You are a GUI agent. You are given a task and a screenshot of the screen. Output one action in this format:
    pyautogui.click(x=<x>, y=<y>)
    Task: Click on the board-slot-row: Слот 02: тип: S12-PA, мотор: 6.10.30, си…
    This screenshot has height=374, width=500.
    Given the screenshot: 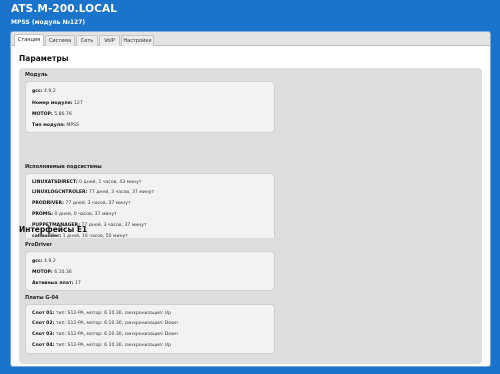 What is the action you would take?
    pyautogui.click(x=105, y=323)
    